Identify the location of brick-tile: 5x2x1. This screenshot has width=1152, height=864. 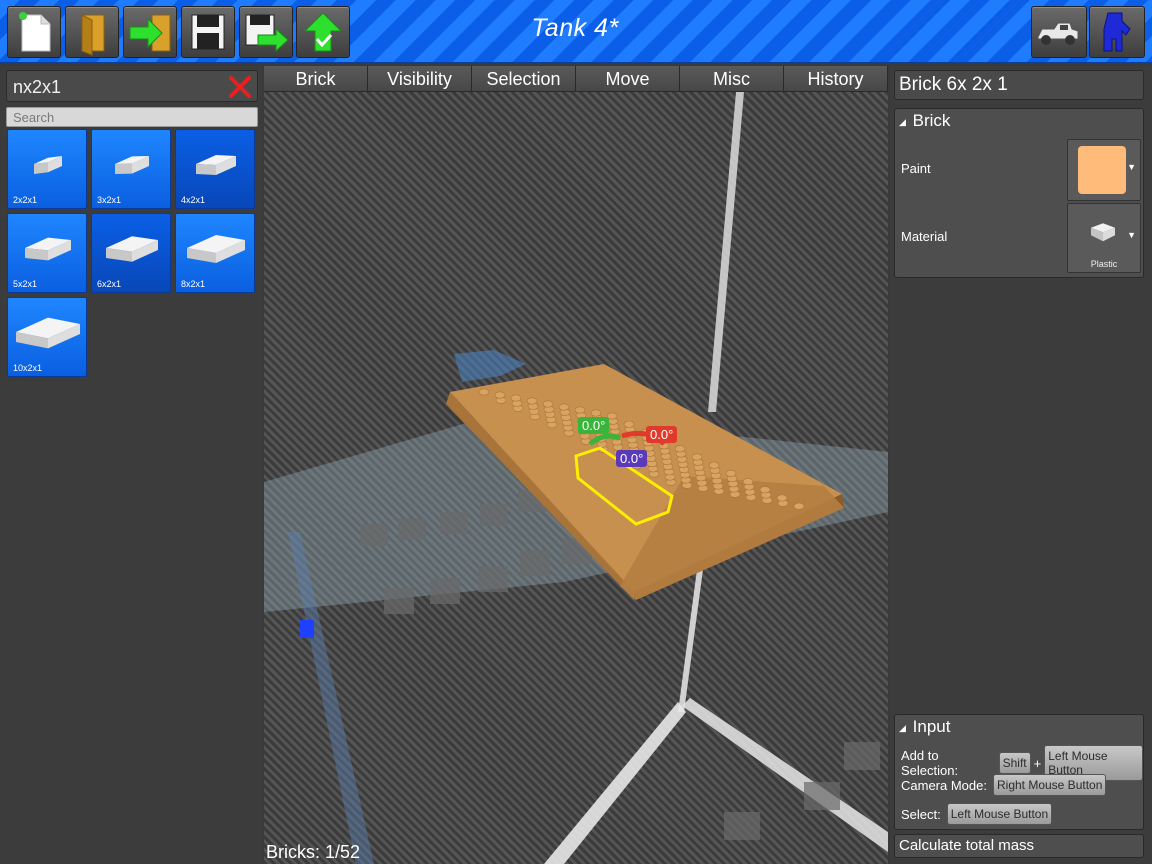
(47, 253).